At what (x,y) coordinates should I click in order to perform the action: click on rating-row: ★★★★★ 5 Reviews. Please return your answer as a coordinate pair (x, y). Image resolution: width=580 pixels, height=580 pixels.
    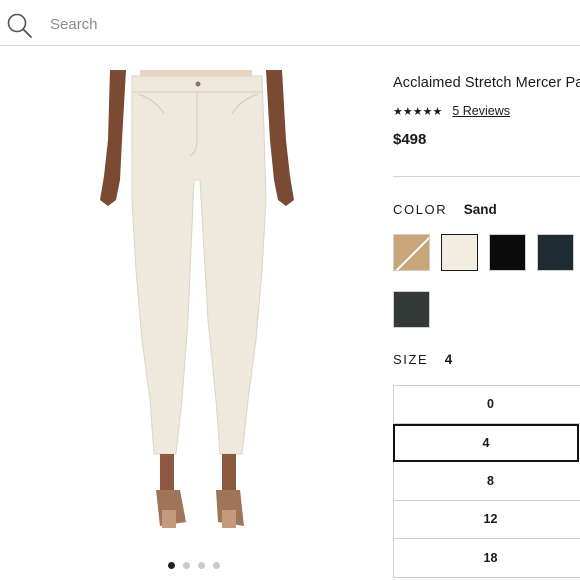
    Looking at the image, I should click on (451, 111).